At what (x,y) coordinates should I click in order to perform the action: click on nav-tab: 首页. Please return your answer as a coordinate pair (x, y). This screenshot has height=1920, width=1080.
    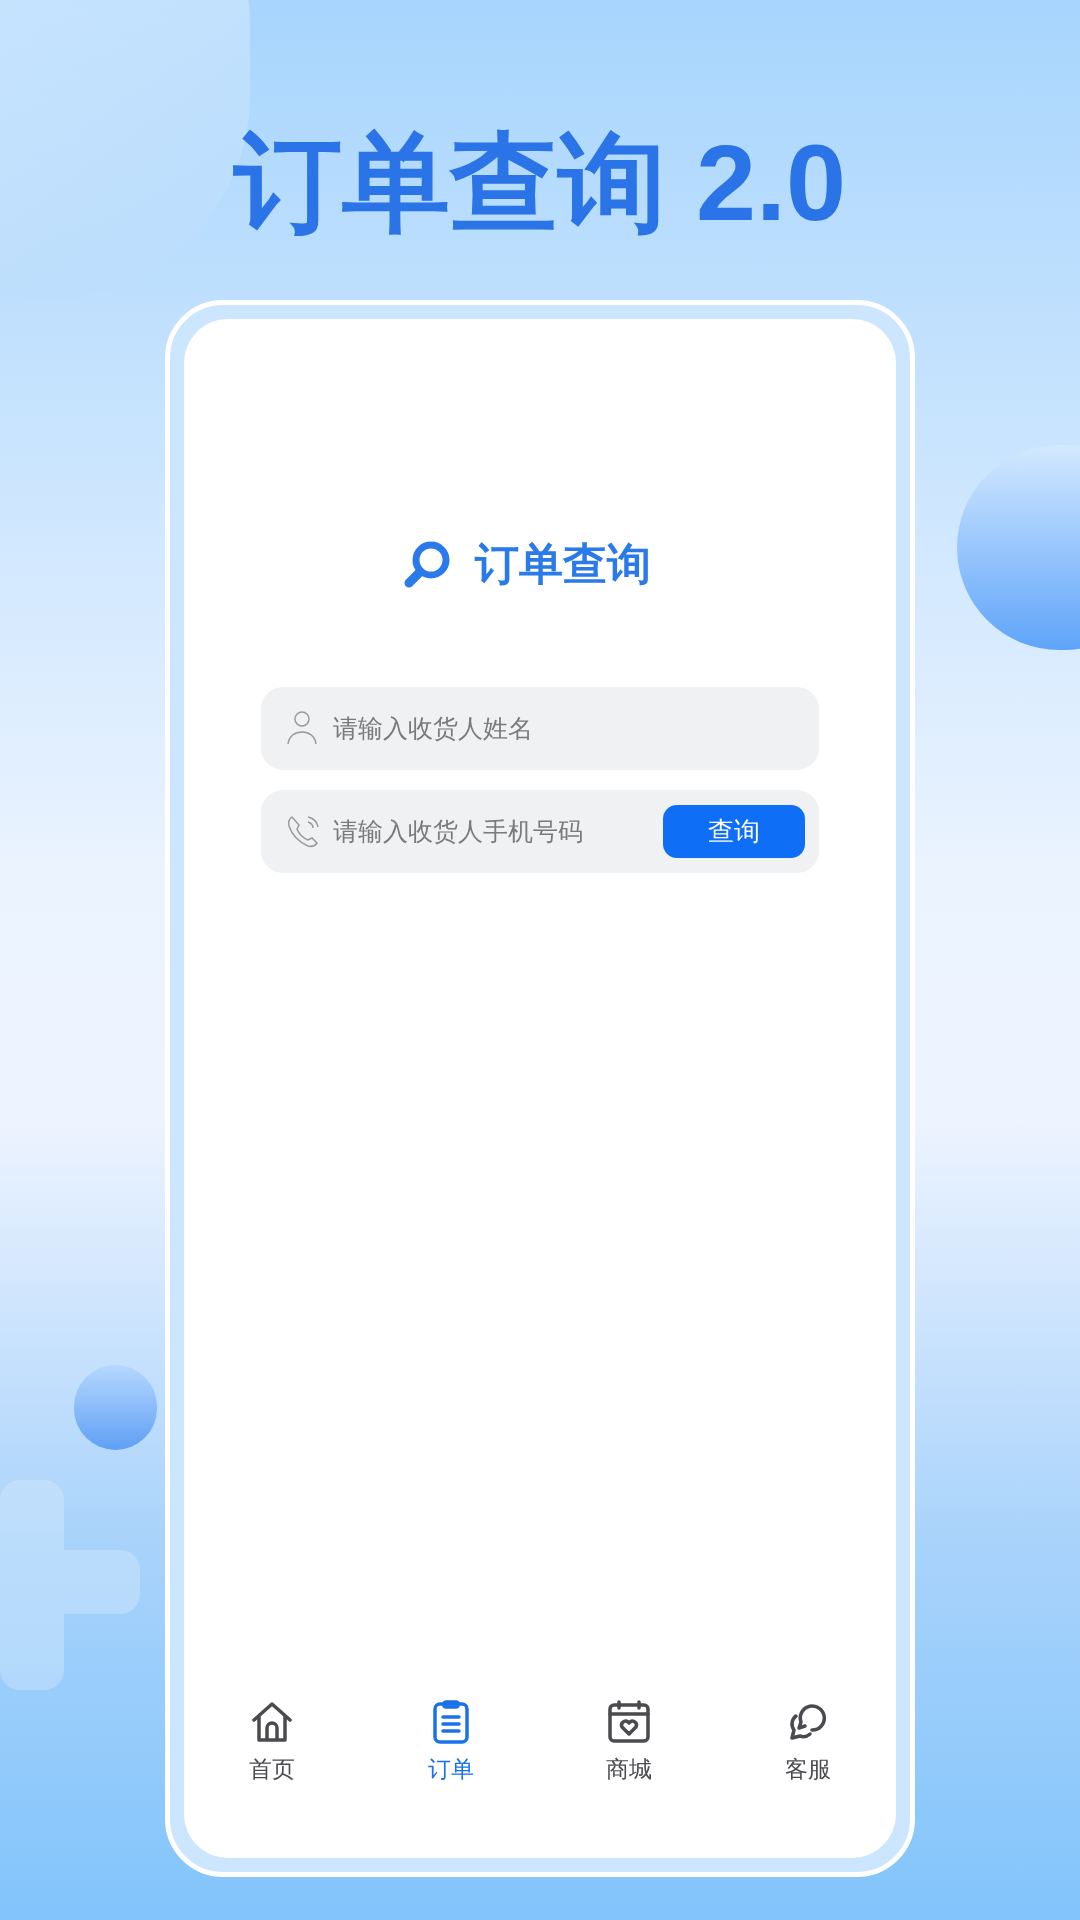
    Looking at the image, I should click on (272, 1742).